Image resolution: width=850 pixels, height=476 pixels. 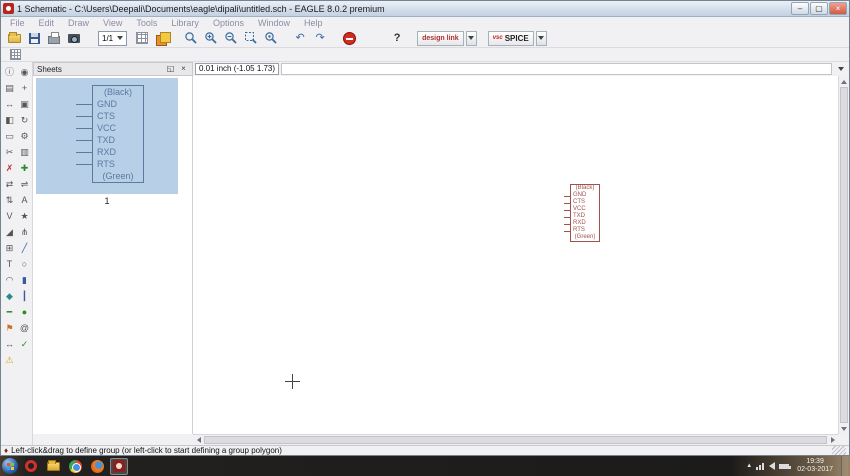 What do you see at coordinates (9, 88) in the screenshot?
I see `display-tool-icon: ▤` at bounding box center [9, 88].